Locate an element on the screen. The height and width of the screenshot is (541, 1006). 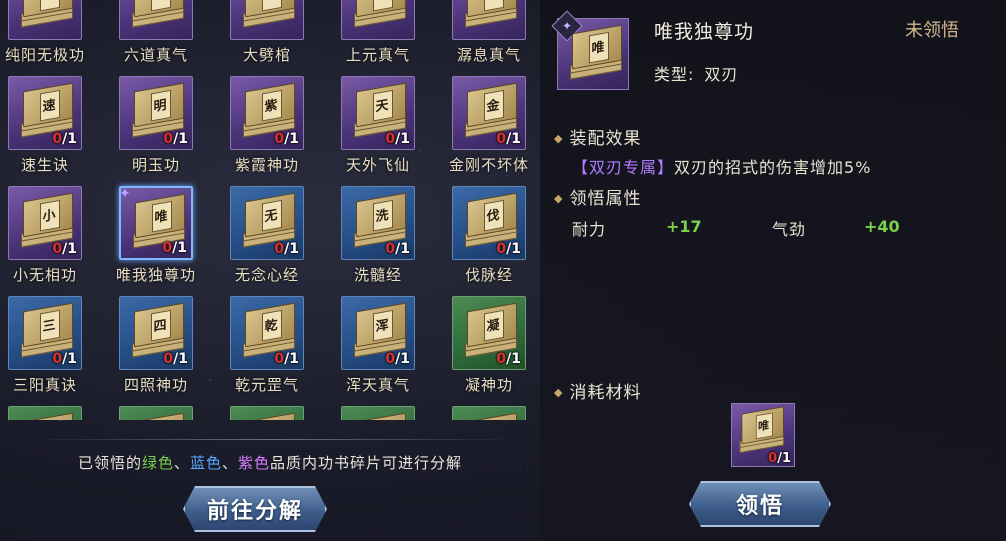
skill-book-name: 紫霞神功 is located at coordinates (266, 165).